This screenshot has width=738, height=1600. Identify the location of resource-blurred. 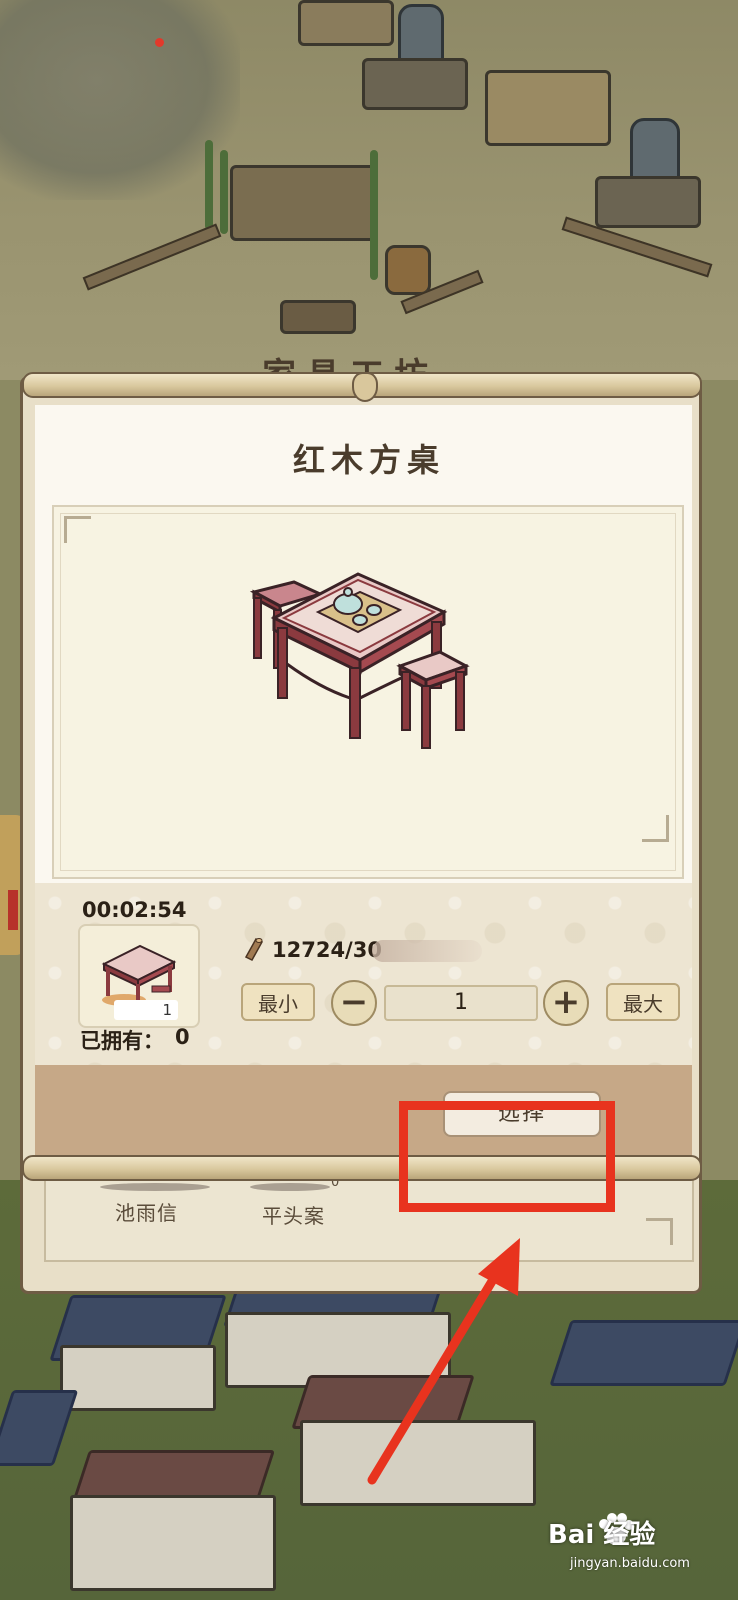
(427, 951).